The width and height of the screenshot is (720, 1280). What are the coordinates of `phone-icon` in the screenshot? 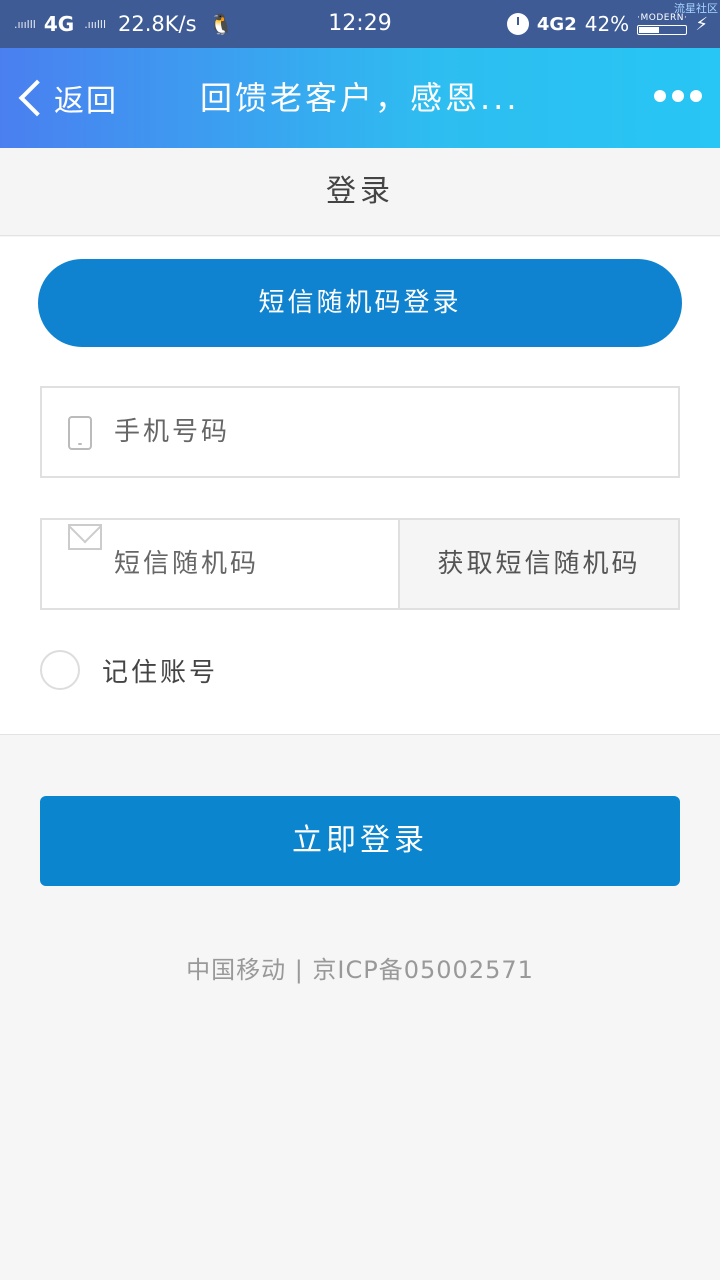 It's located at (80, 433).